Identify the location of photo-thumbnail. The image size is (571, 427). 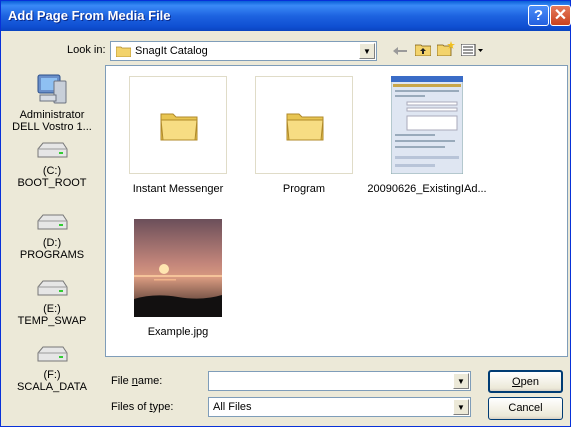
(178, 268).